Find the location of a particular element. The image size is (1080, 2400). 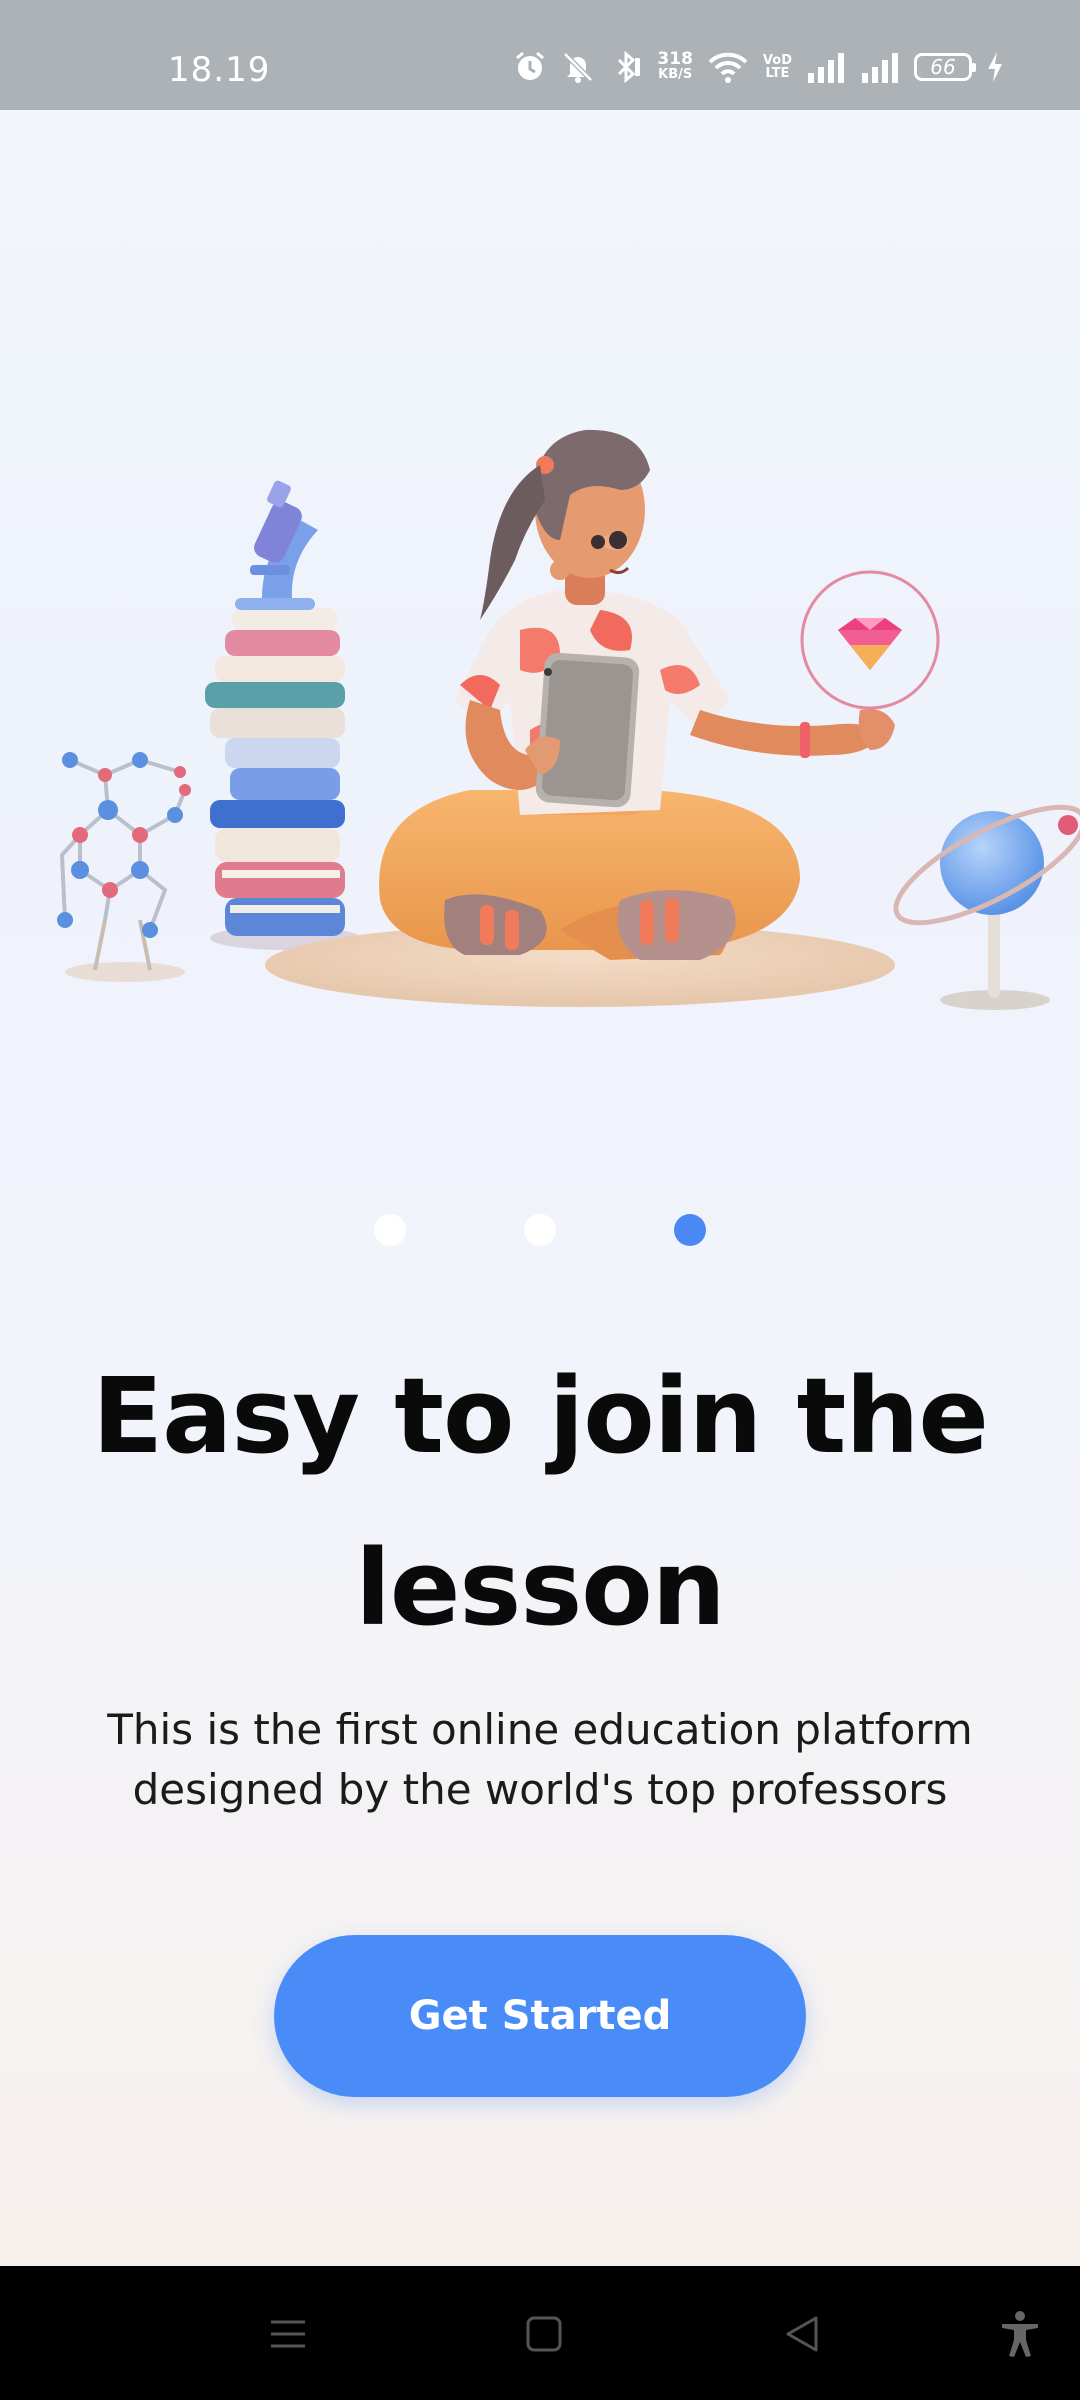

status-icons: 318 KB/S VoD LTE 66 is located at coordinates (758, 67).